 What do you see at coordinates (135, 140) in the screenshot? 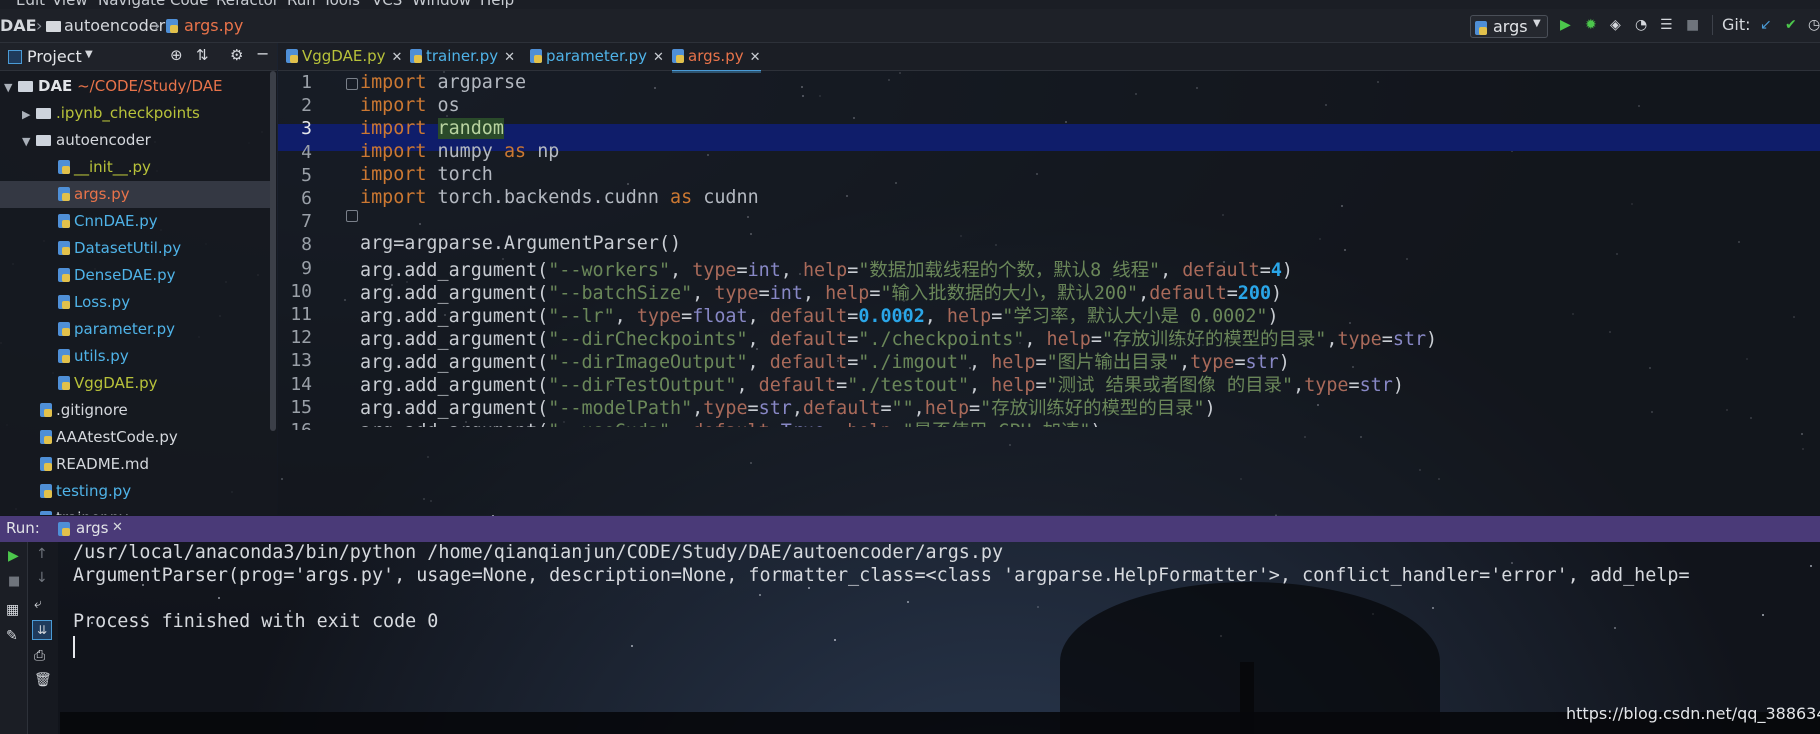
I see `tree-item: ▼ autoencoder` at bounding box center [135, 140].